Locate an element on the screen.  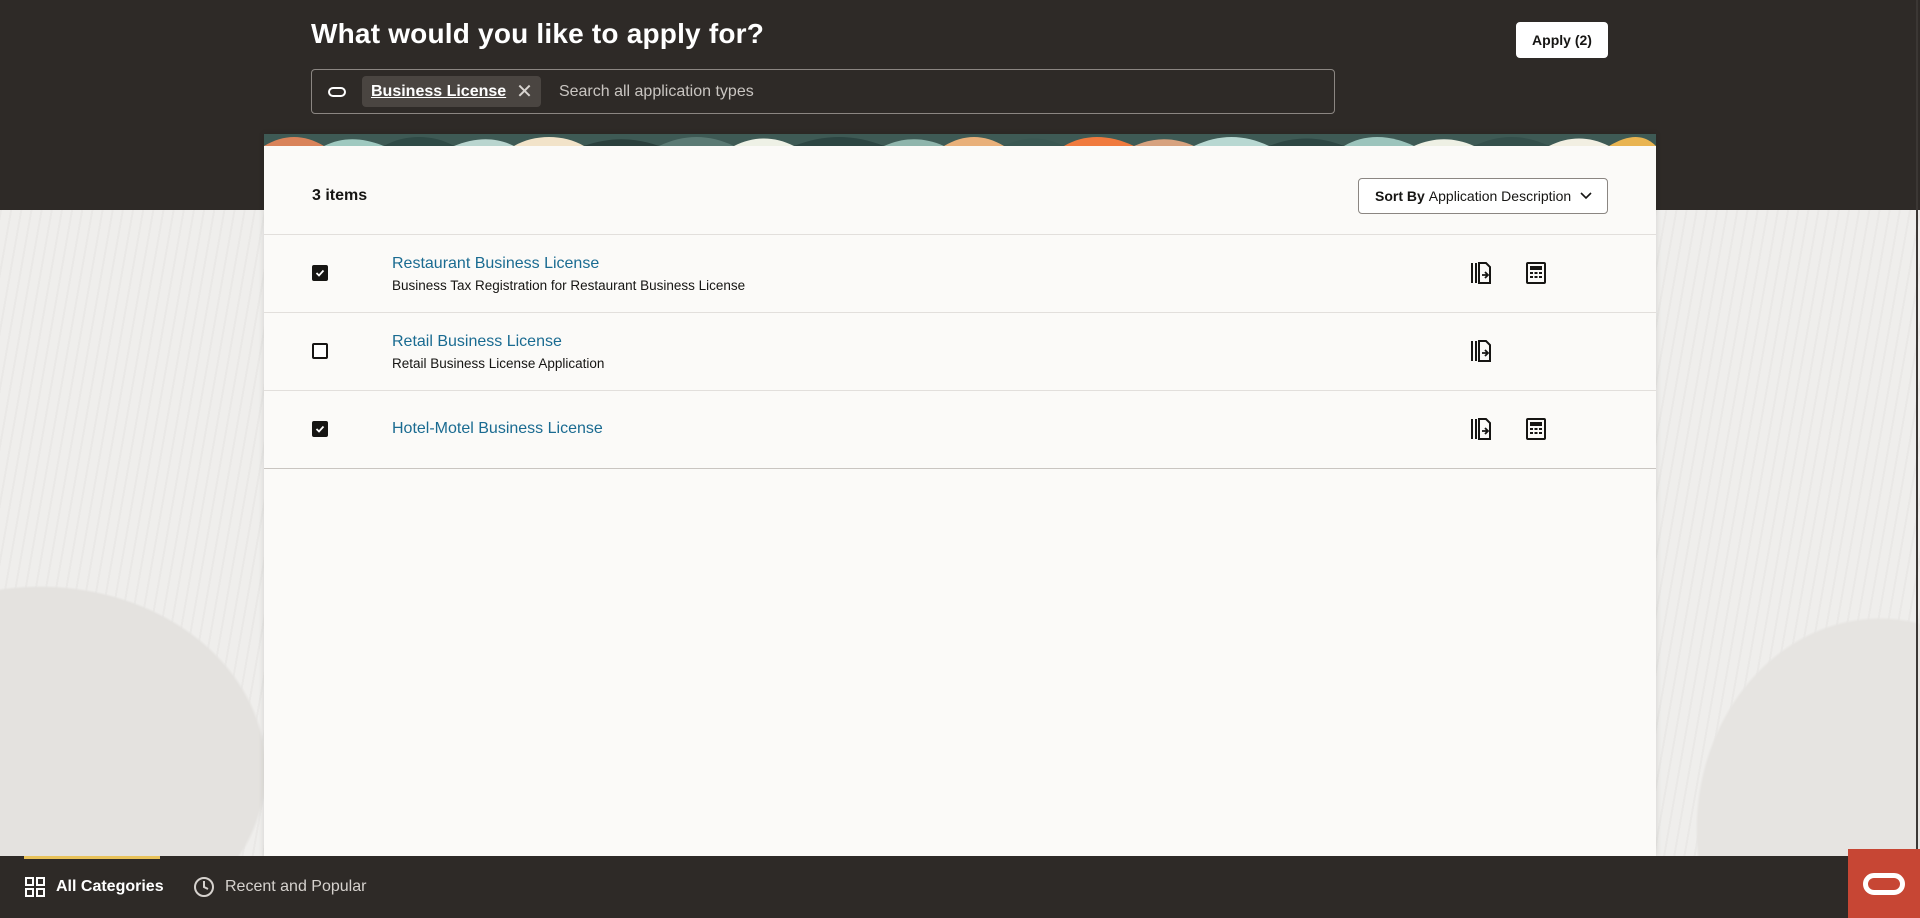
scrollbar-edge is located at coordinates (1917, 459).